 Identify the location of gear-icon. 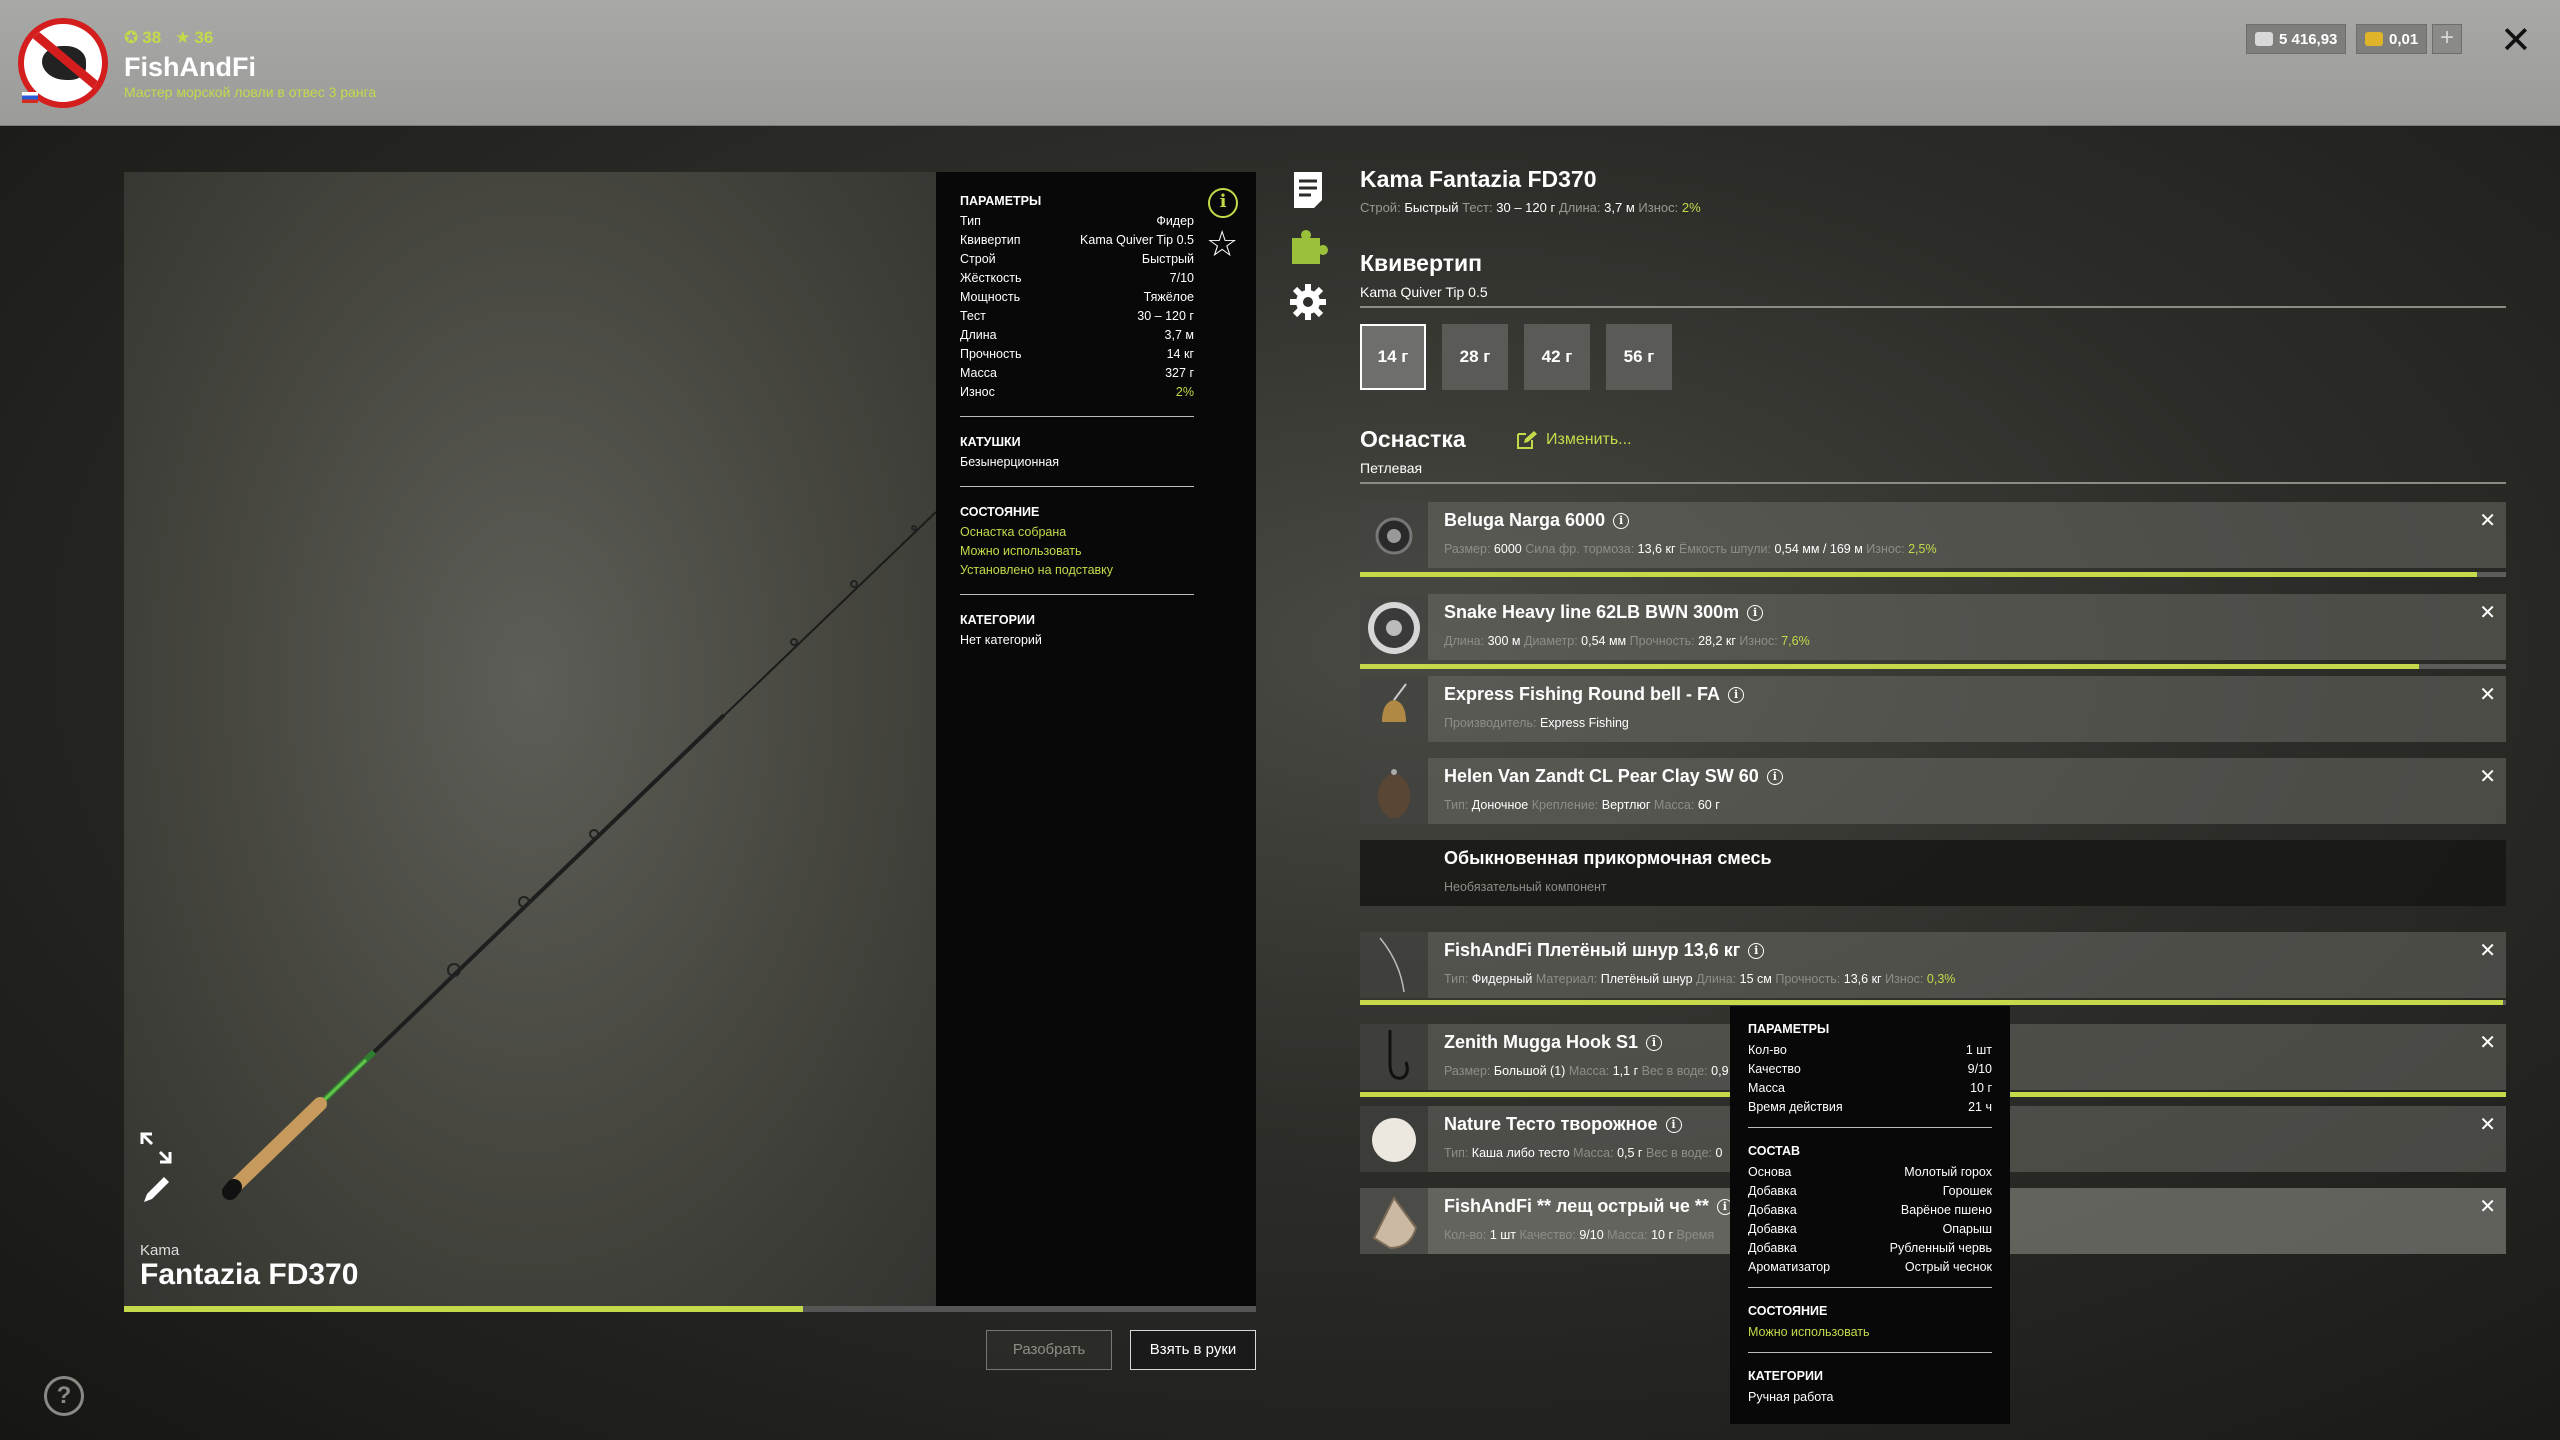
(1308, 302).